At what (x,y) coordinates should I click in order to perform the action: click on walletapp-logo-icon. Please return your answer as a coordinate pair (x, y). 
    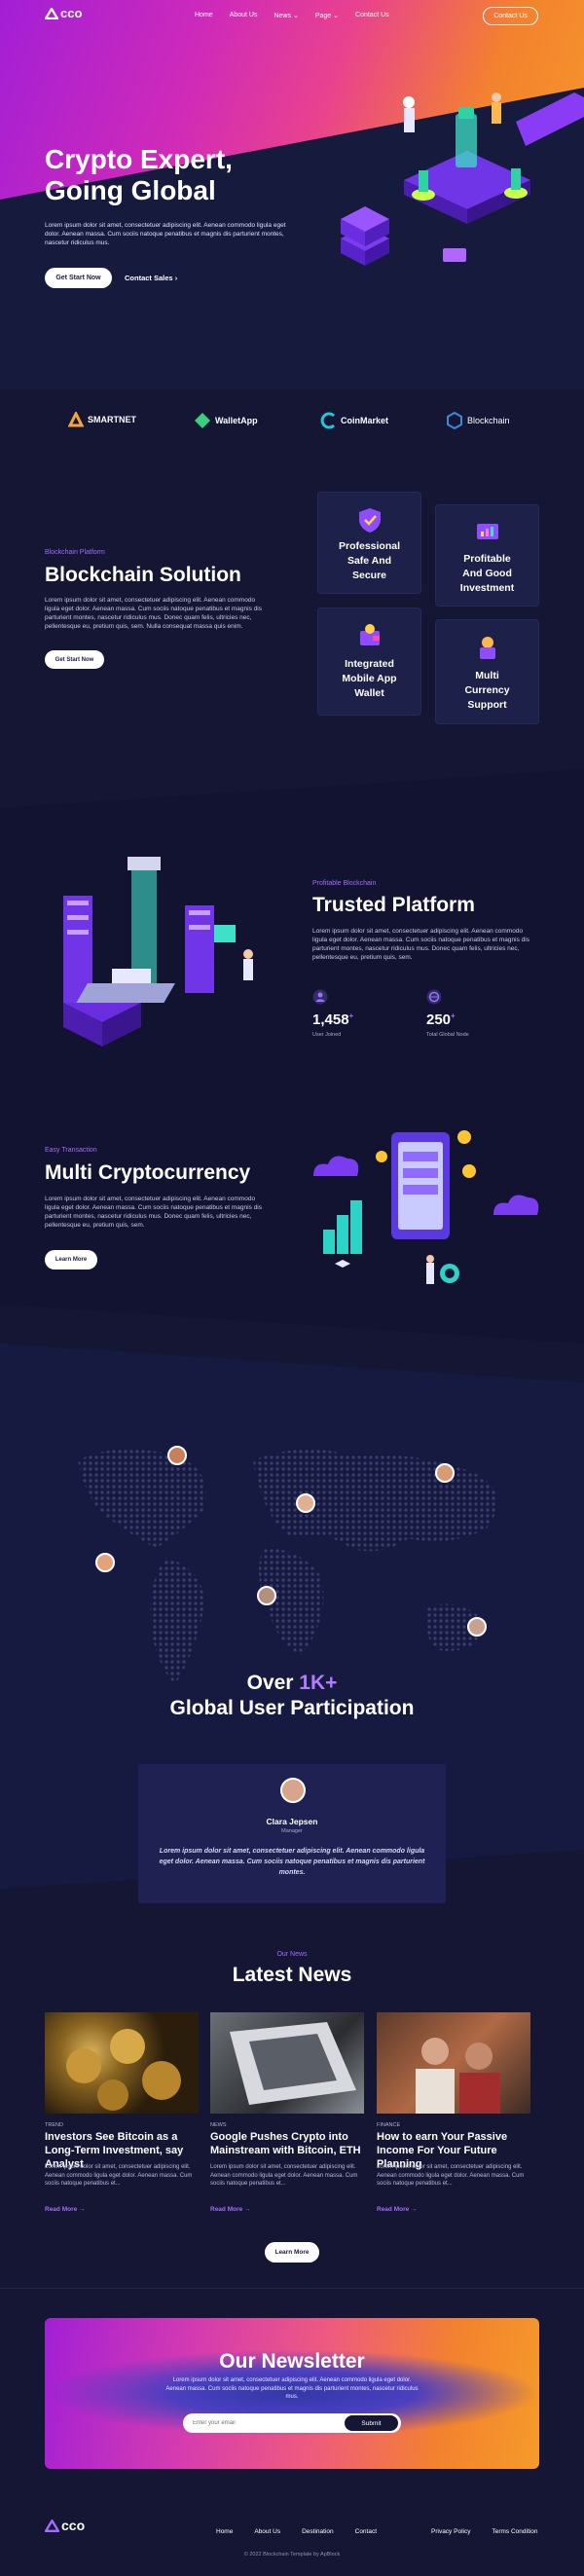
    Looking at the image, I should click on (203, 420).